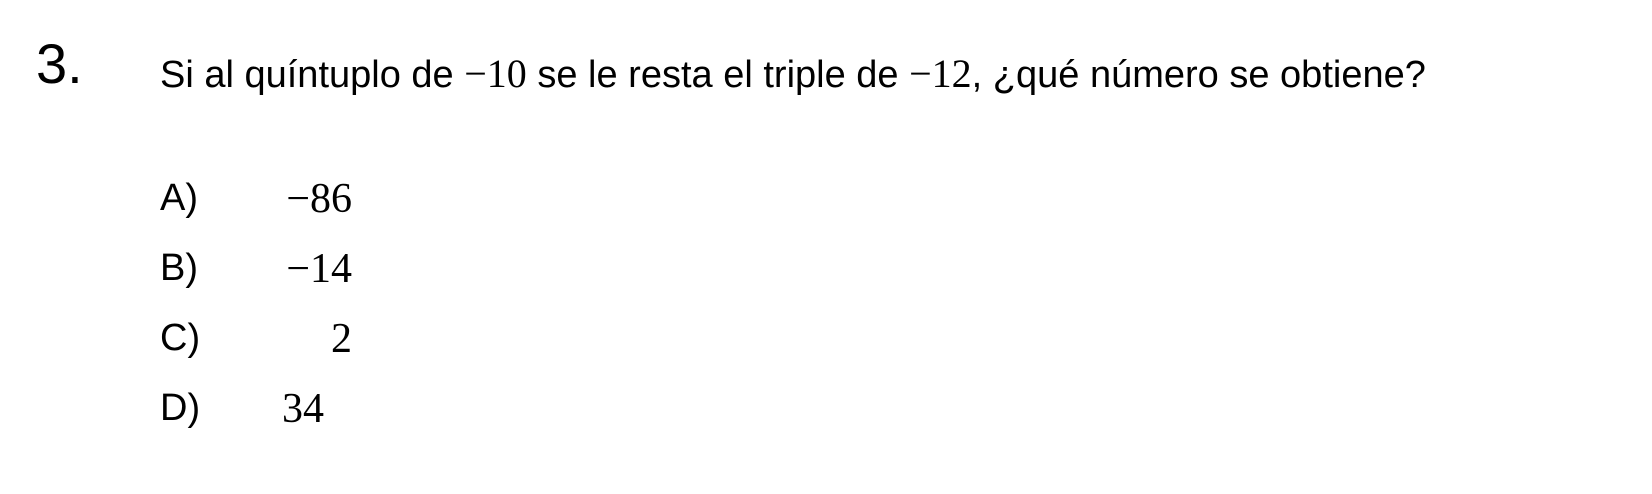 This screenshot has width=1652, height=494. I want to click on question-number: 3., so click(59, 63).